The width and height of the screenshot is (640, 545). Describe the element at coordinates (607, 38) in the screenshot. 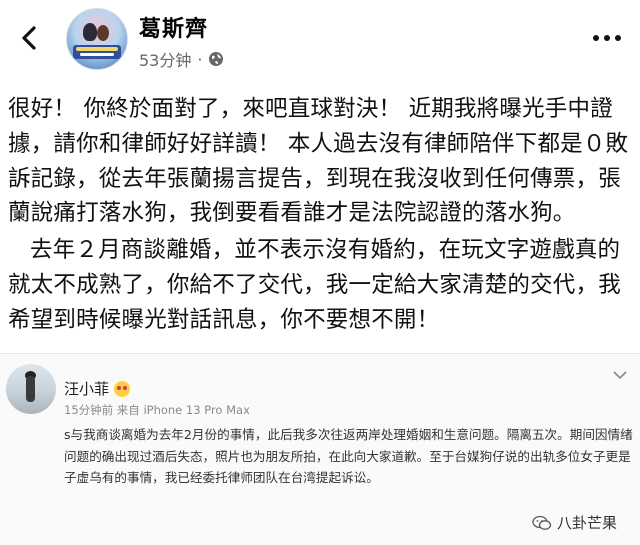

I see `more-horizontal-icon` at that location.